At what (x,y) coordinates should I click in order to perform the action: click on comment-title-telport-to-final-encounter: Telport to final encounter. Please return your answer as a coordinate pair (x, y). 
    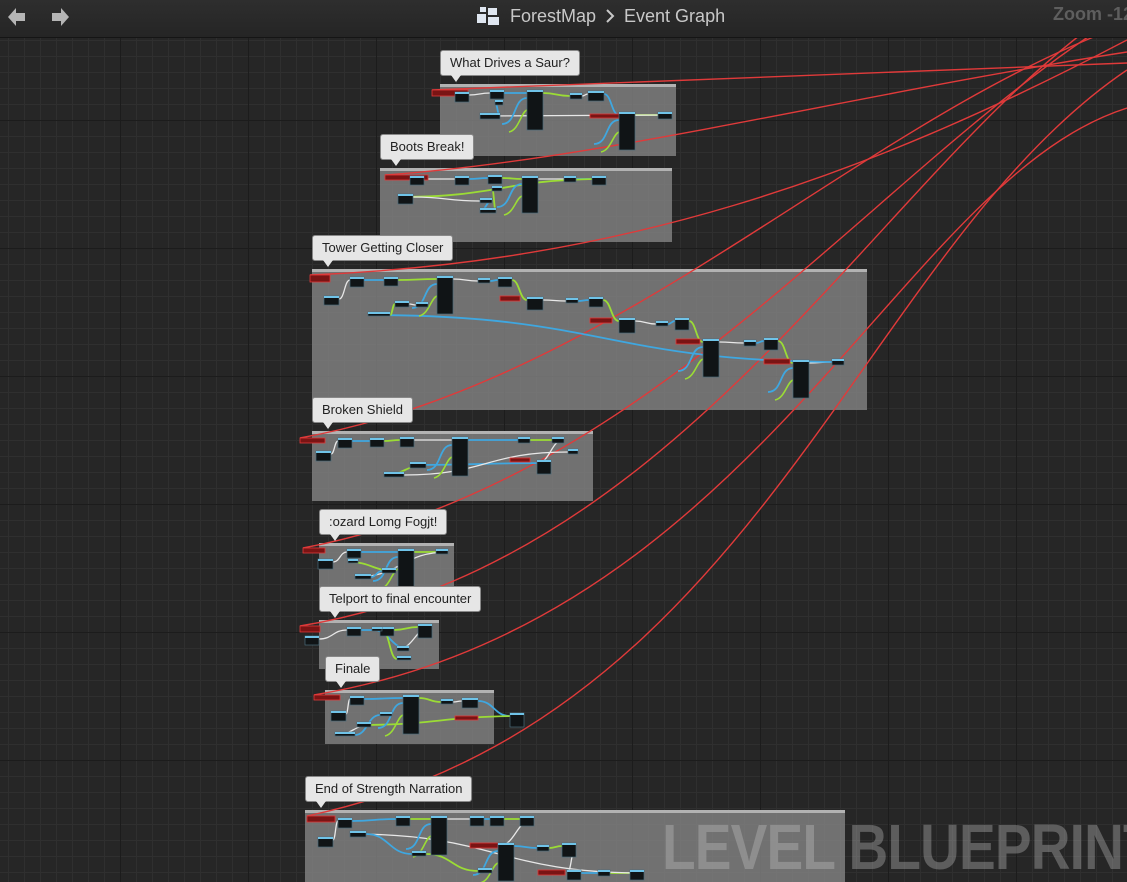
    Looking at the image, I should click on (400, 602).